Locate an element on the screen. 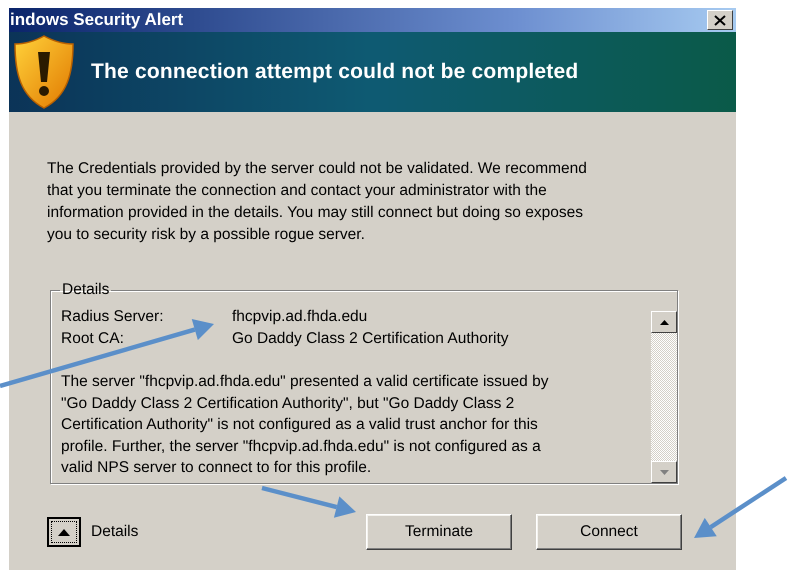 The image size is (790, 576). details-text: The server "fhcpvip.ad.fhda.edu" presented a valid certificate issued by "Go Daddy Class 2 Certification Authority", but "Go Daddy Class 2 Certification Authority" is not configured as a valid trust anchor for this profile. Further, the server "fhcpvip.ad.fhda.edu" is not configured as a valid NPS server to connect to for this profile. is located at coordinates (305, 425).